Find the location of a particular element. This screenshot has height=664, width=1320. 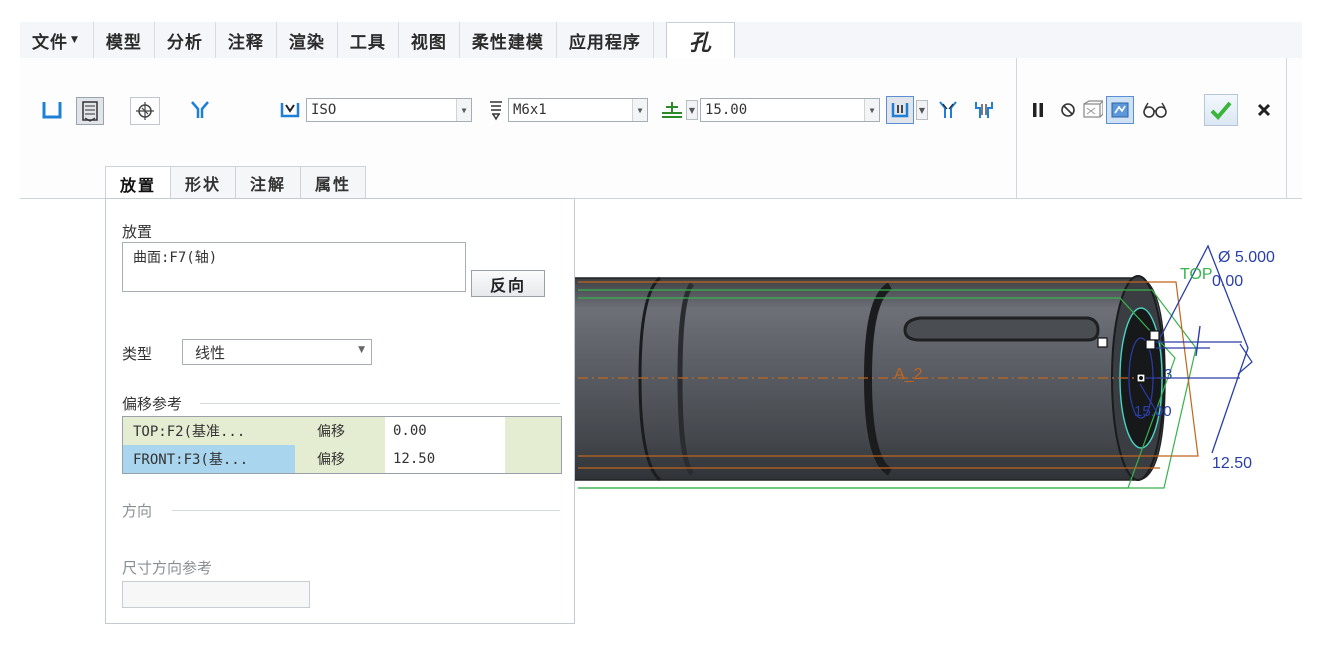

table-row: TOP:F2(基准... 偏移 0.00 is located at coordinates (342, 431).